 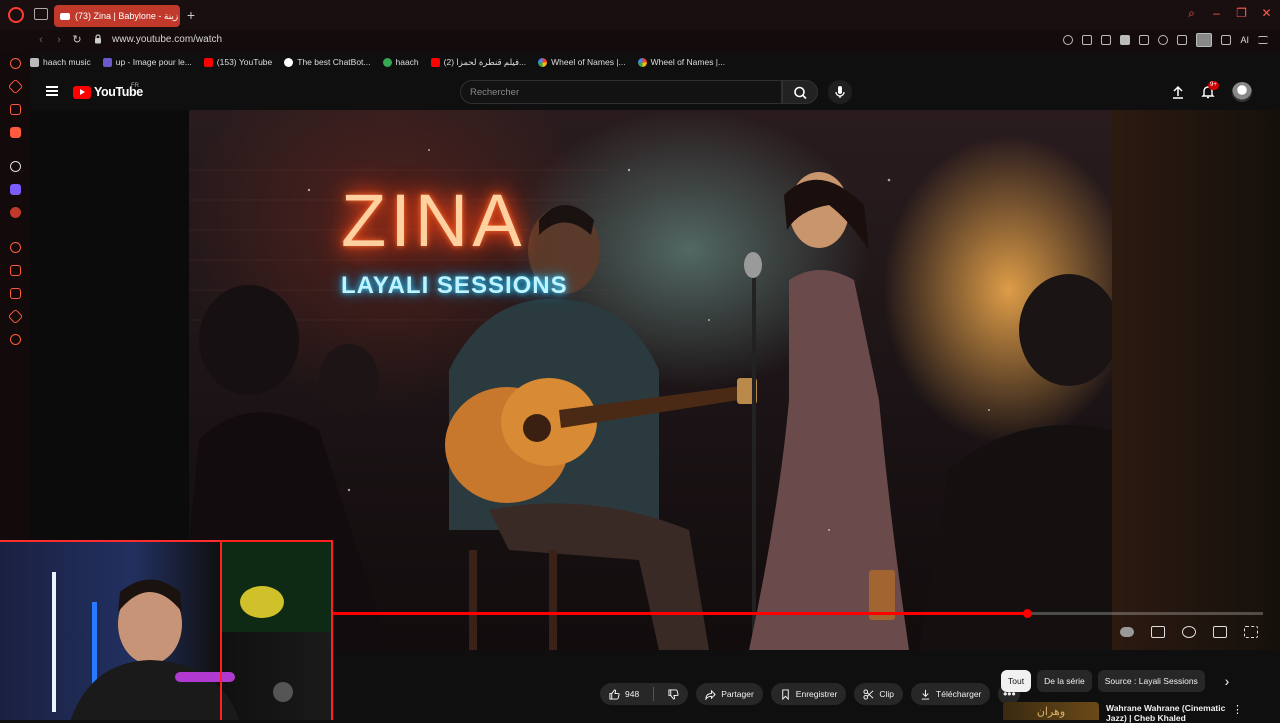 I want to click on bookmark-item: haach, so click(x=400, y=62).